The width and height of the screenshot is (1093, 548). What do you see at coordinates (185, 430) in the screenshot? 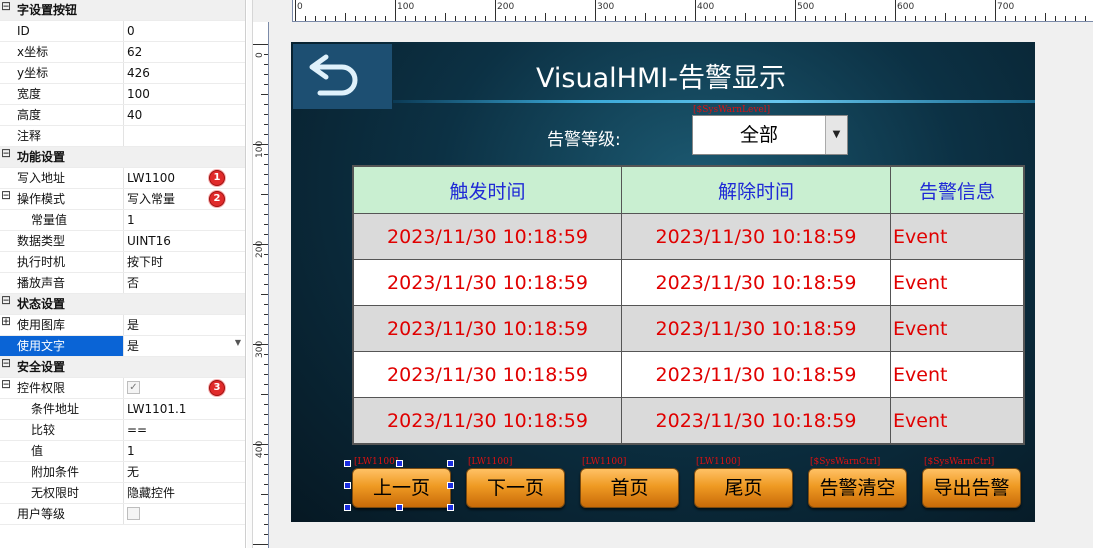
I see `property-value: ==` at bounding box center [185, 430].